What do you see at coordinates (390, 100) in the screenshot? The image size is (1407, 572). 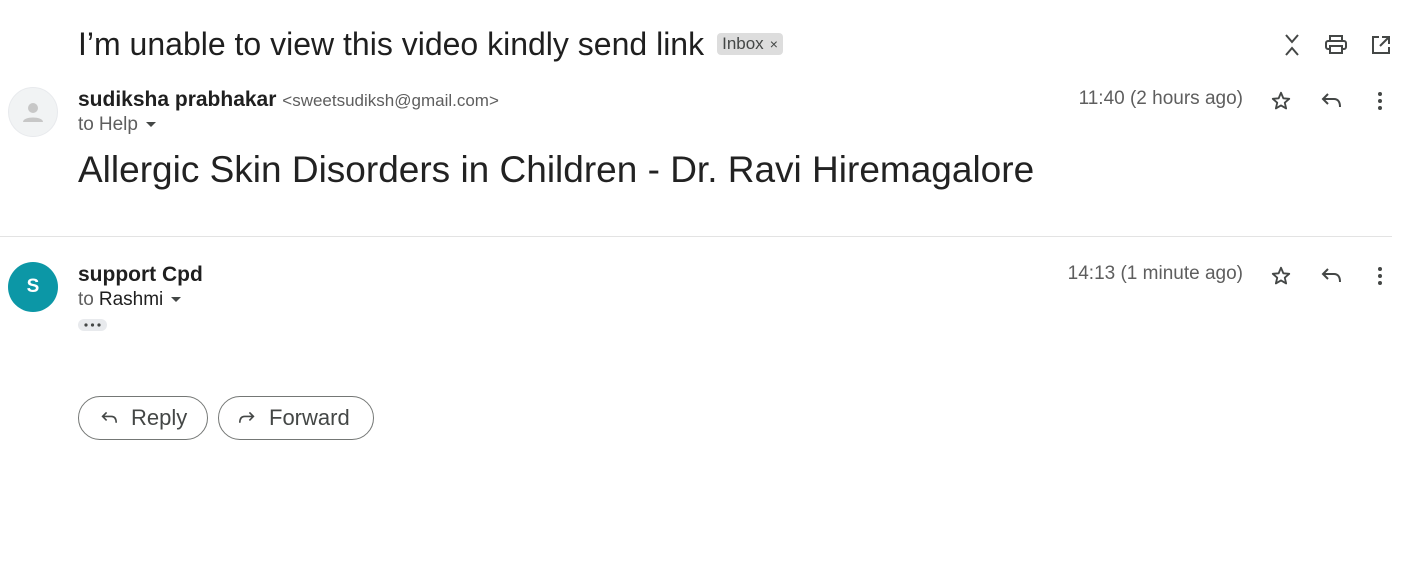 I see `sender-email: <sweetsudiksh@gmail.com>` at bounding box center [390, 100].